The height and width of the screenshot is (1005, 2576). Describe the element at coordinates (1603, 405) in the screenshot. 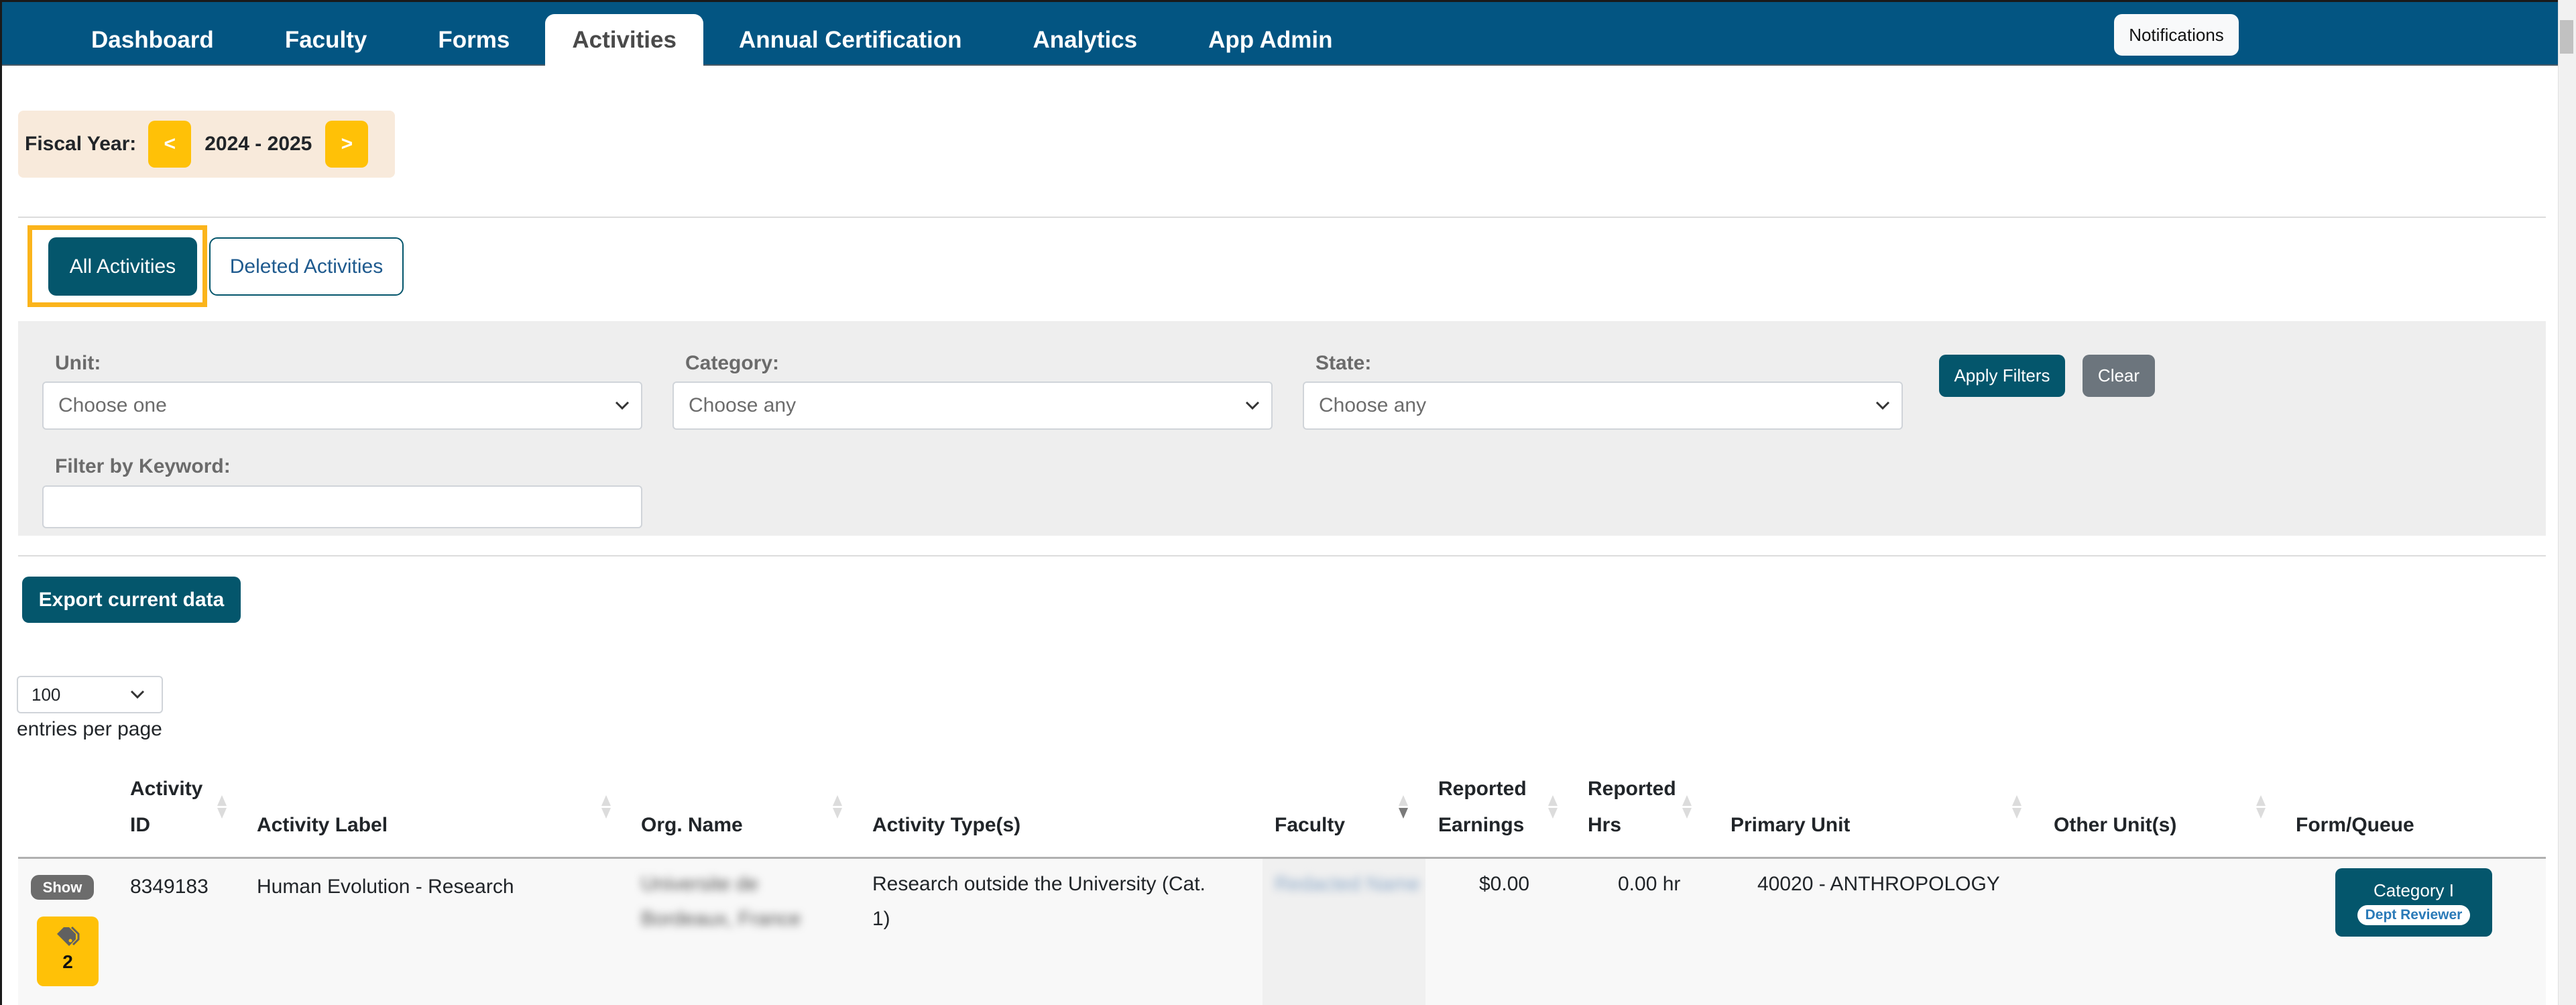

I see `state-select: Choose any` at that location.